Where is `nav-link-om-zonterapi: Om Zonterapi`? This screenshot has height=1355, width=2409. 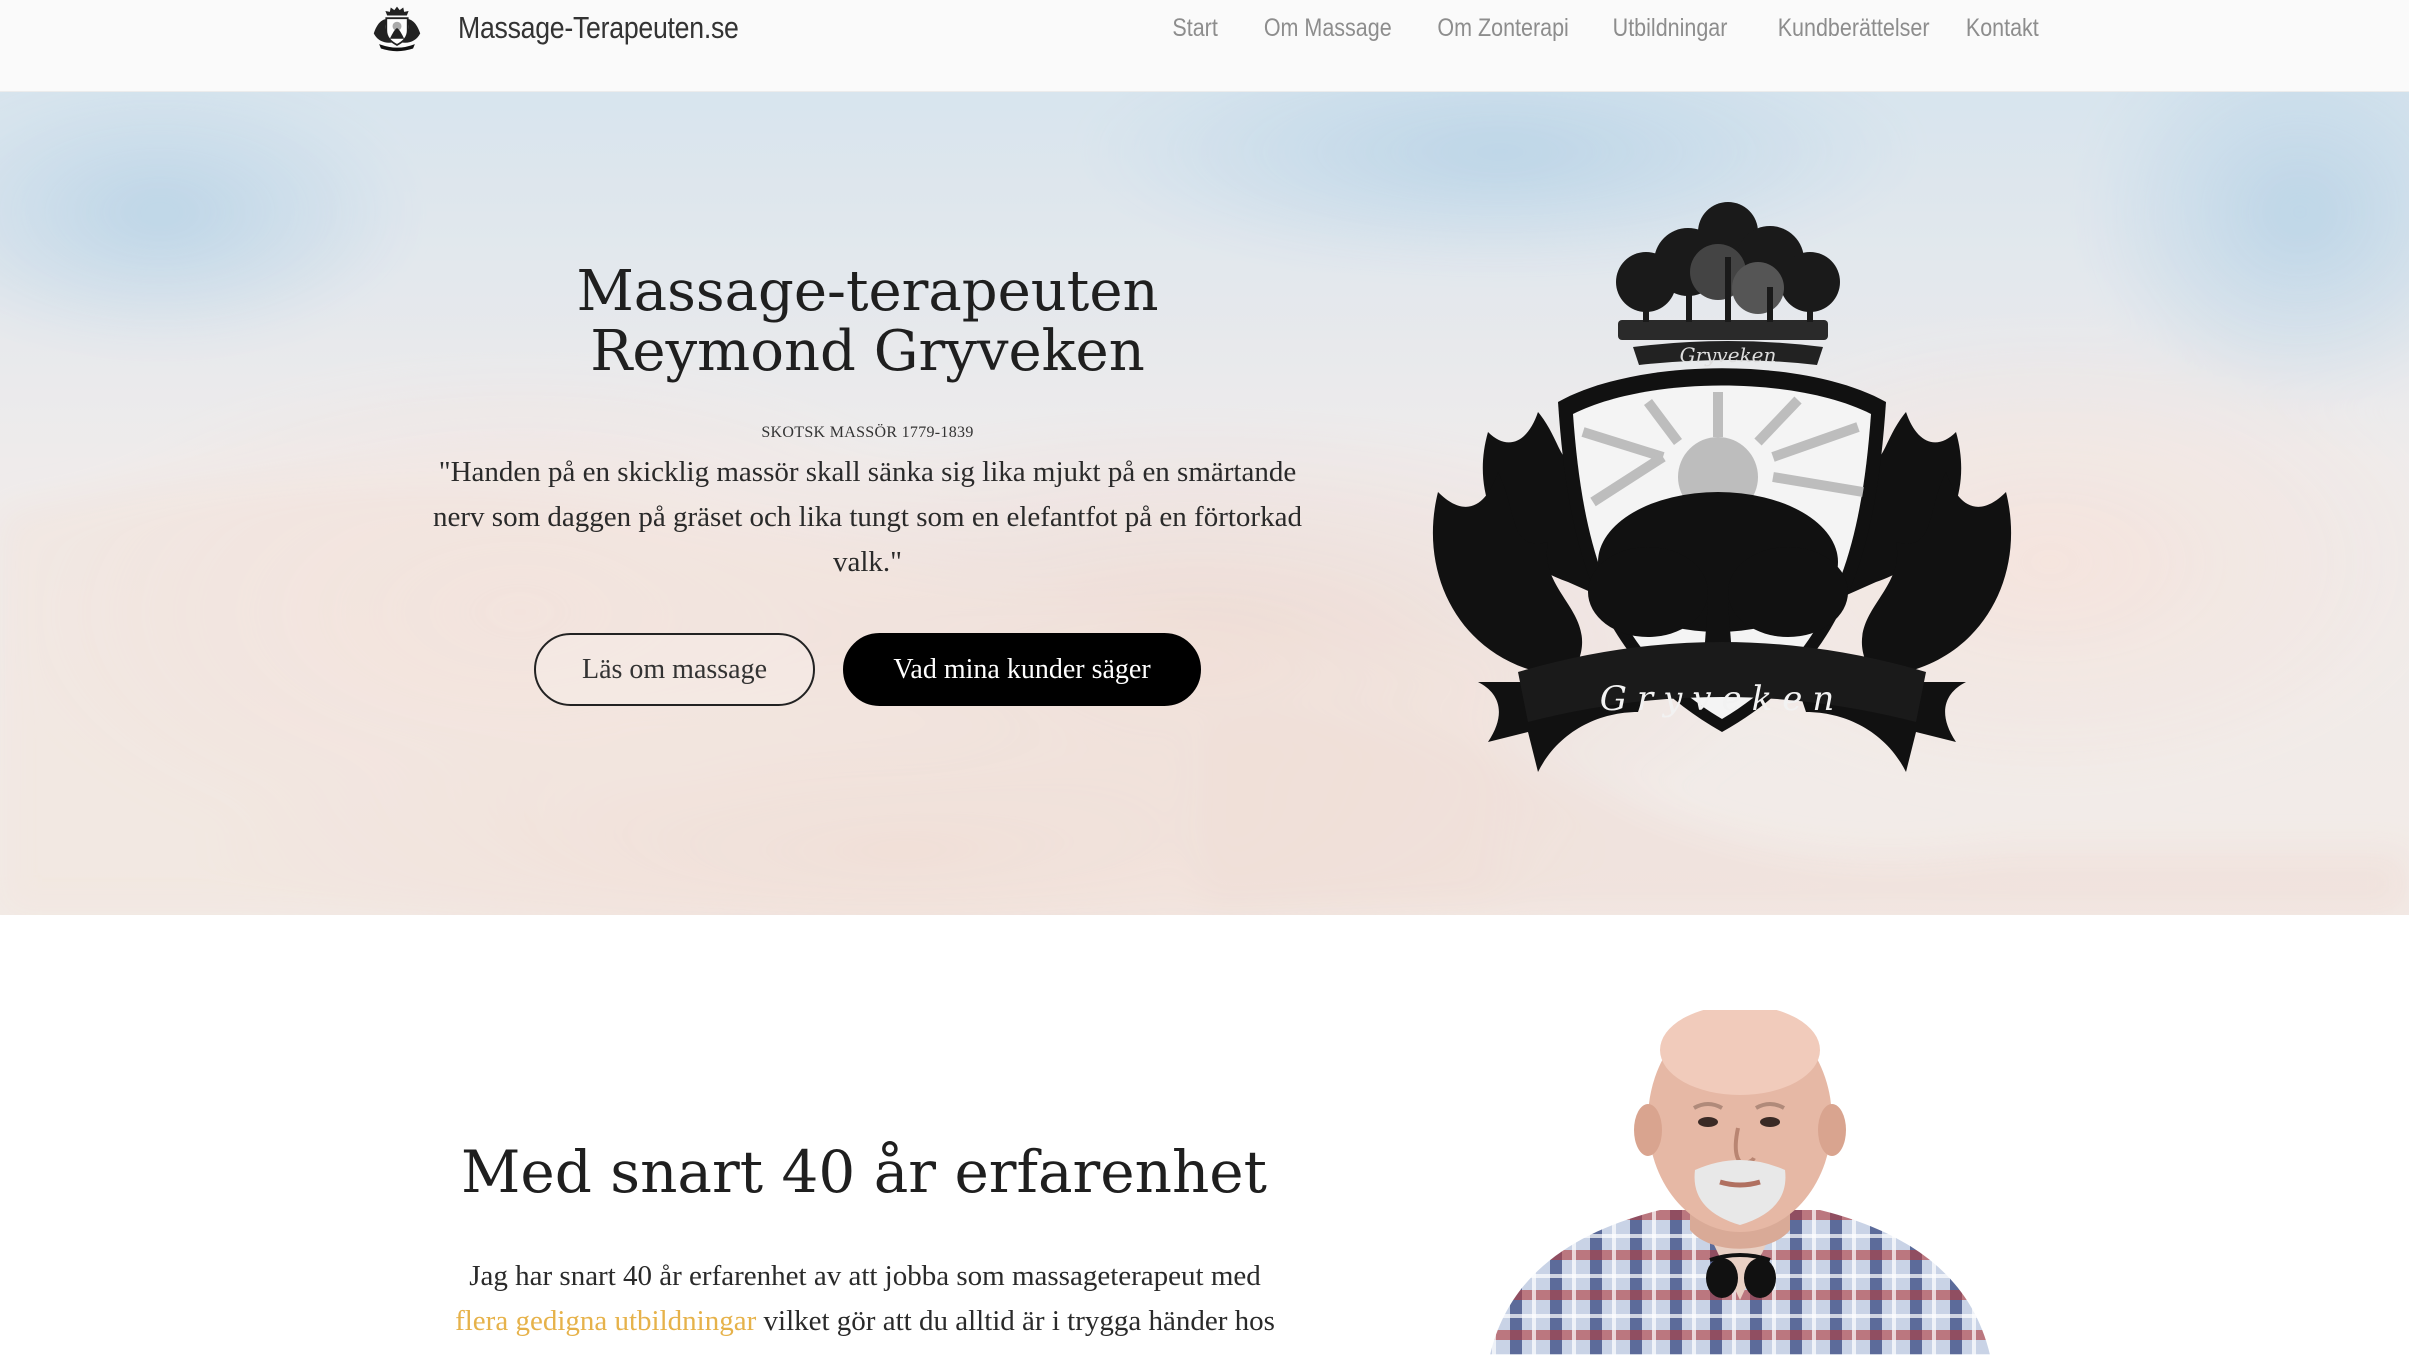 nav-link-om-zonterapi: Om Zonterapi is located at coordinates (1503, 28).